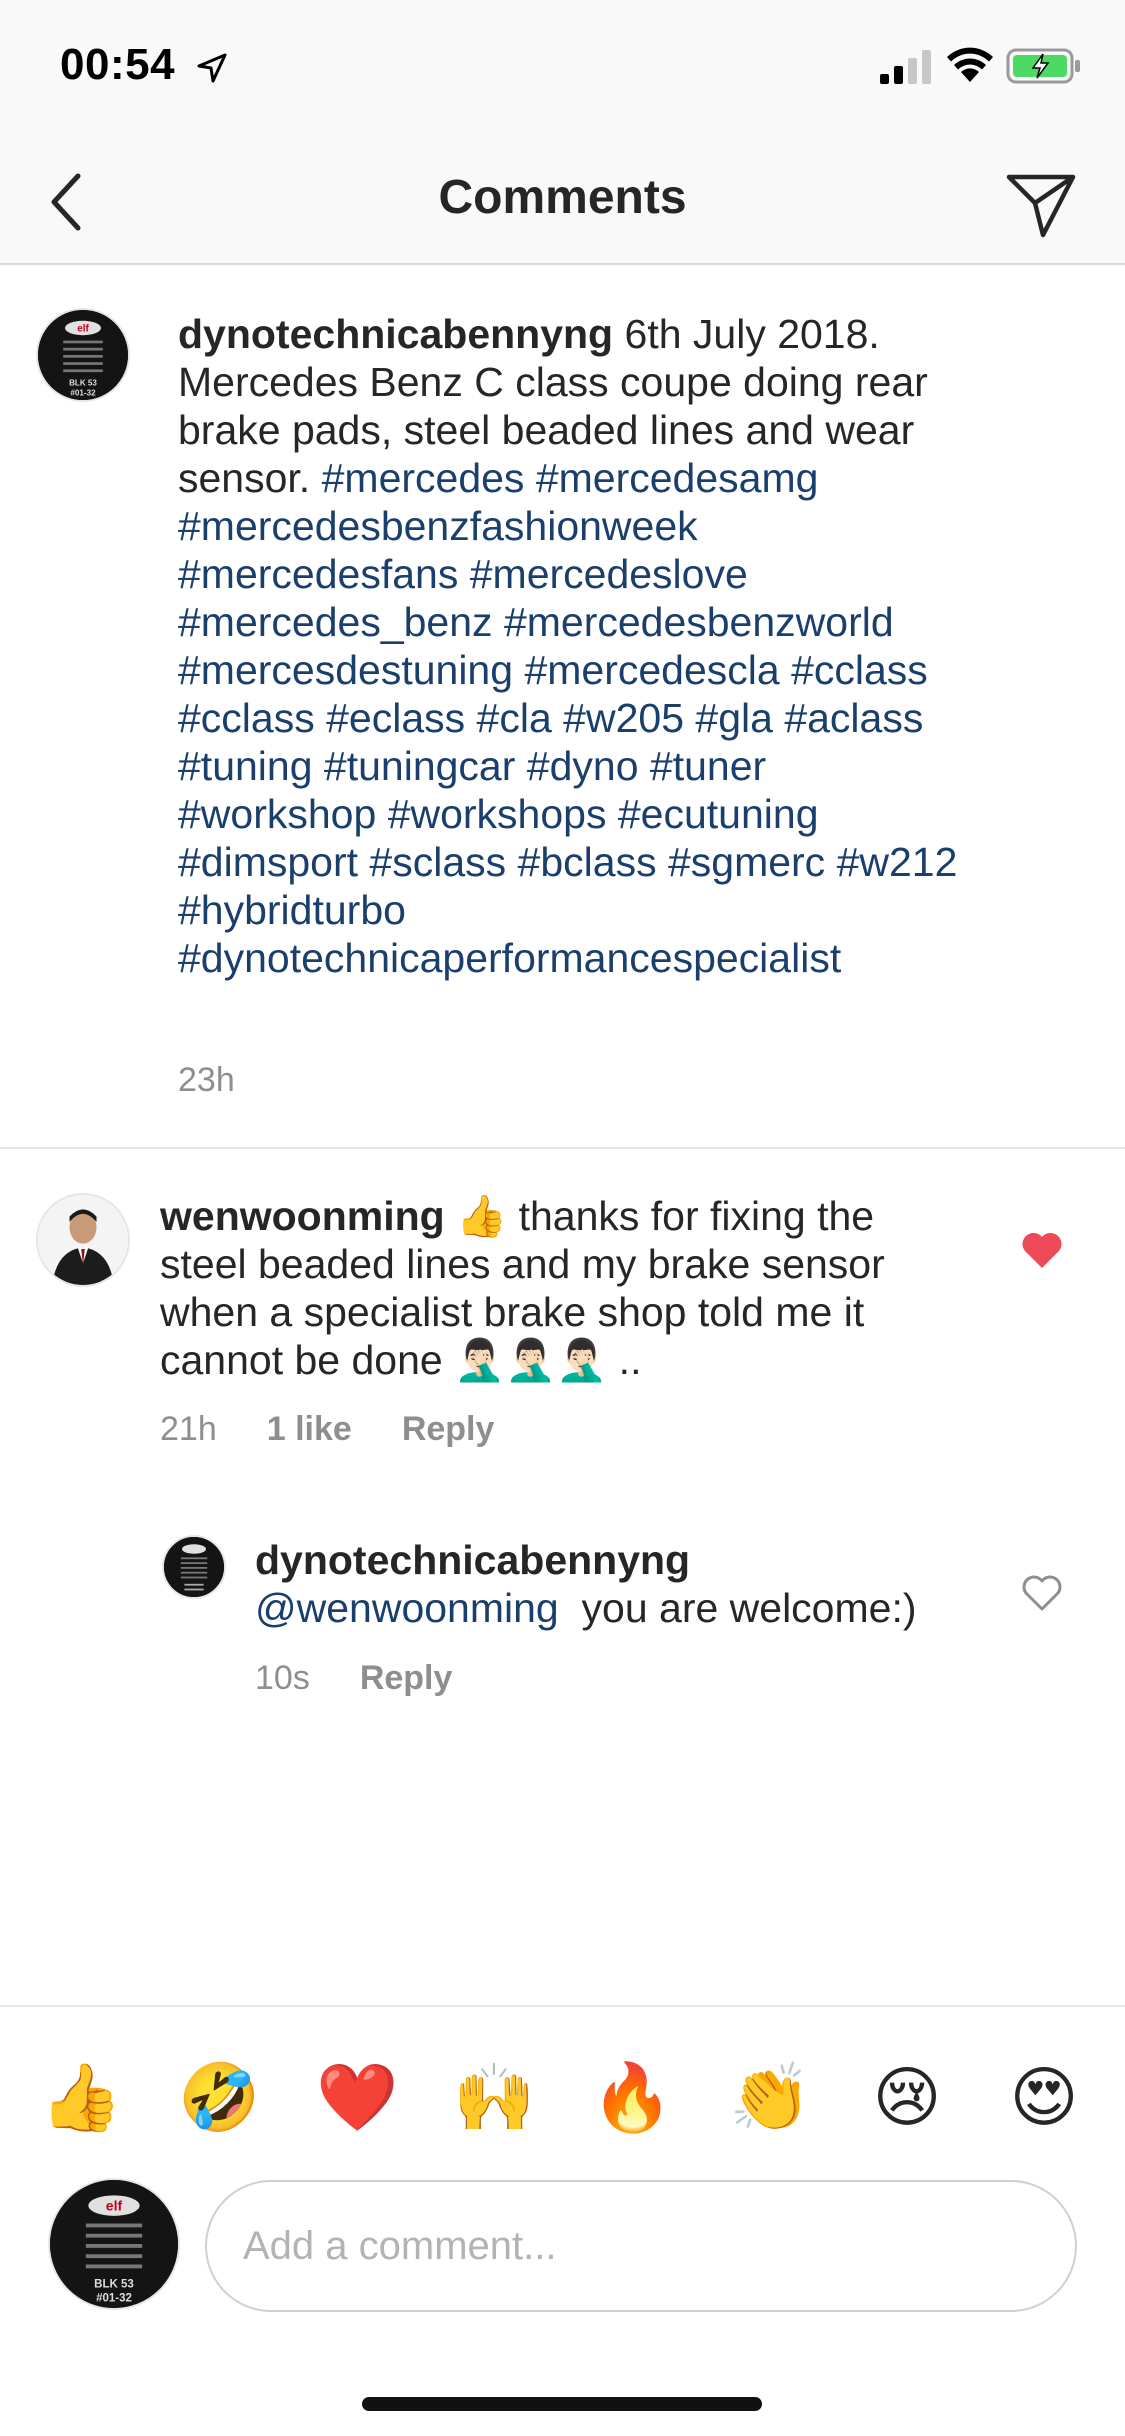 The width and height of the screenshot is (1125, 2436). Describe the element at coordinates (277, 814) in the screenshot. I see `hashtag-link: #workshop` at that location.